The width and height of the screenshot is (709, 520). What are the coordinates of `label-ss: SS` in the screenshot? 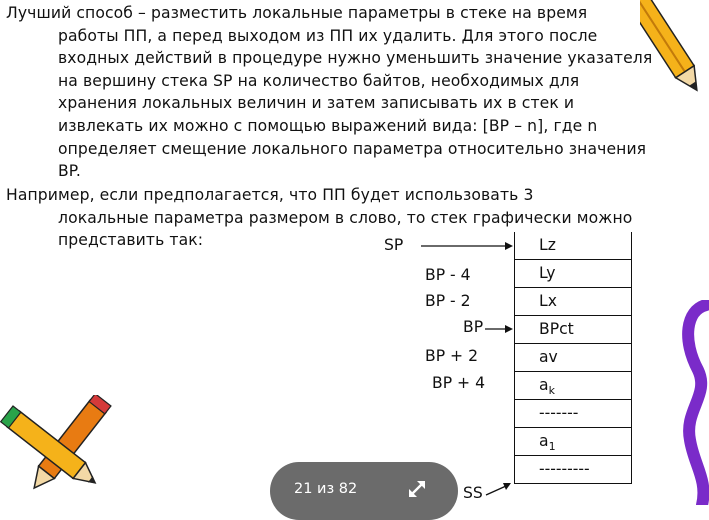 It's located at (473, 493).